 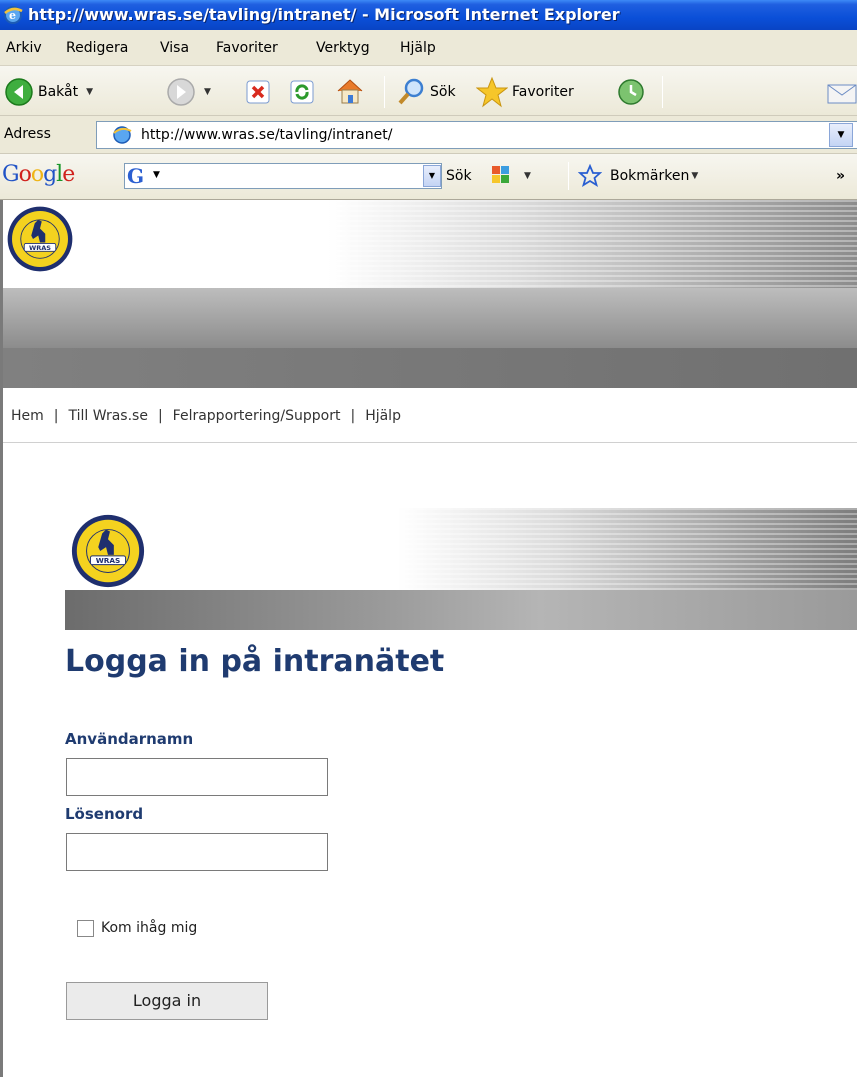 I want to click on toolbar-overflow-button: », so click(x=840, y=176).